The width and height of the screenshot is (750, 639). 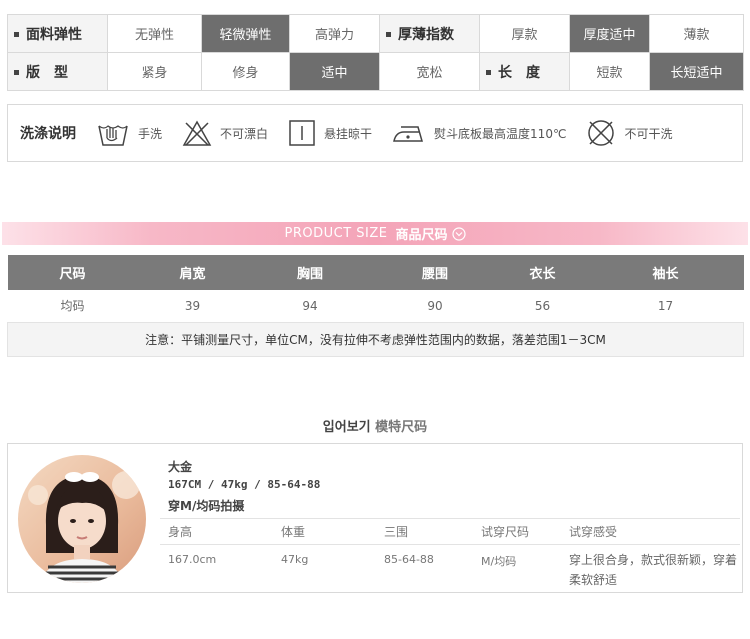 What do you see at coordinates (244, 484) in the screenshot?
I see `model-stats: 167CM / 47kg / 85-64-88` at bounding box center [244, 484].